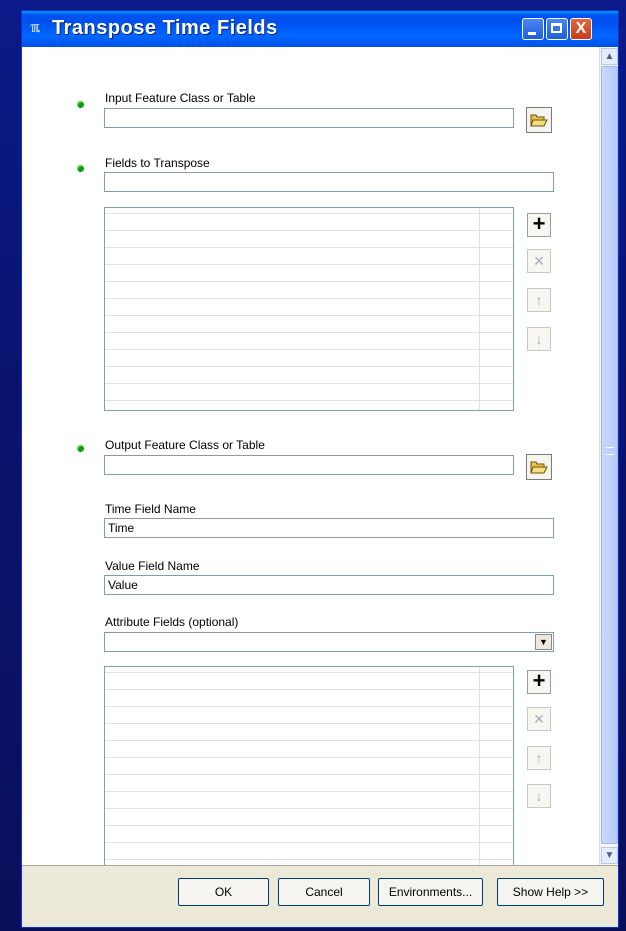 Image resolution: width=626 pixels, height=931 pixels. Describe the element at coordinates (609, 855) in the screenshot. I see `scroll-down-icon: ▼` at that location.